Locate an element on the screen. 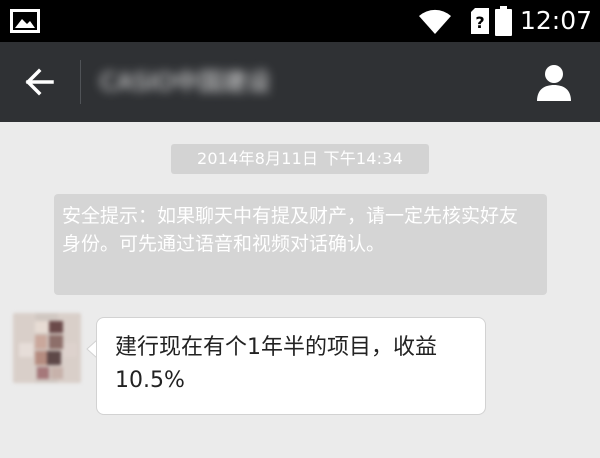 The height and width of the screenshot is (458, 600). status-time: 12:07 is located at coordinates (556, 20).